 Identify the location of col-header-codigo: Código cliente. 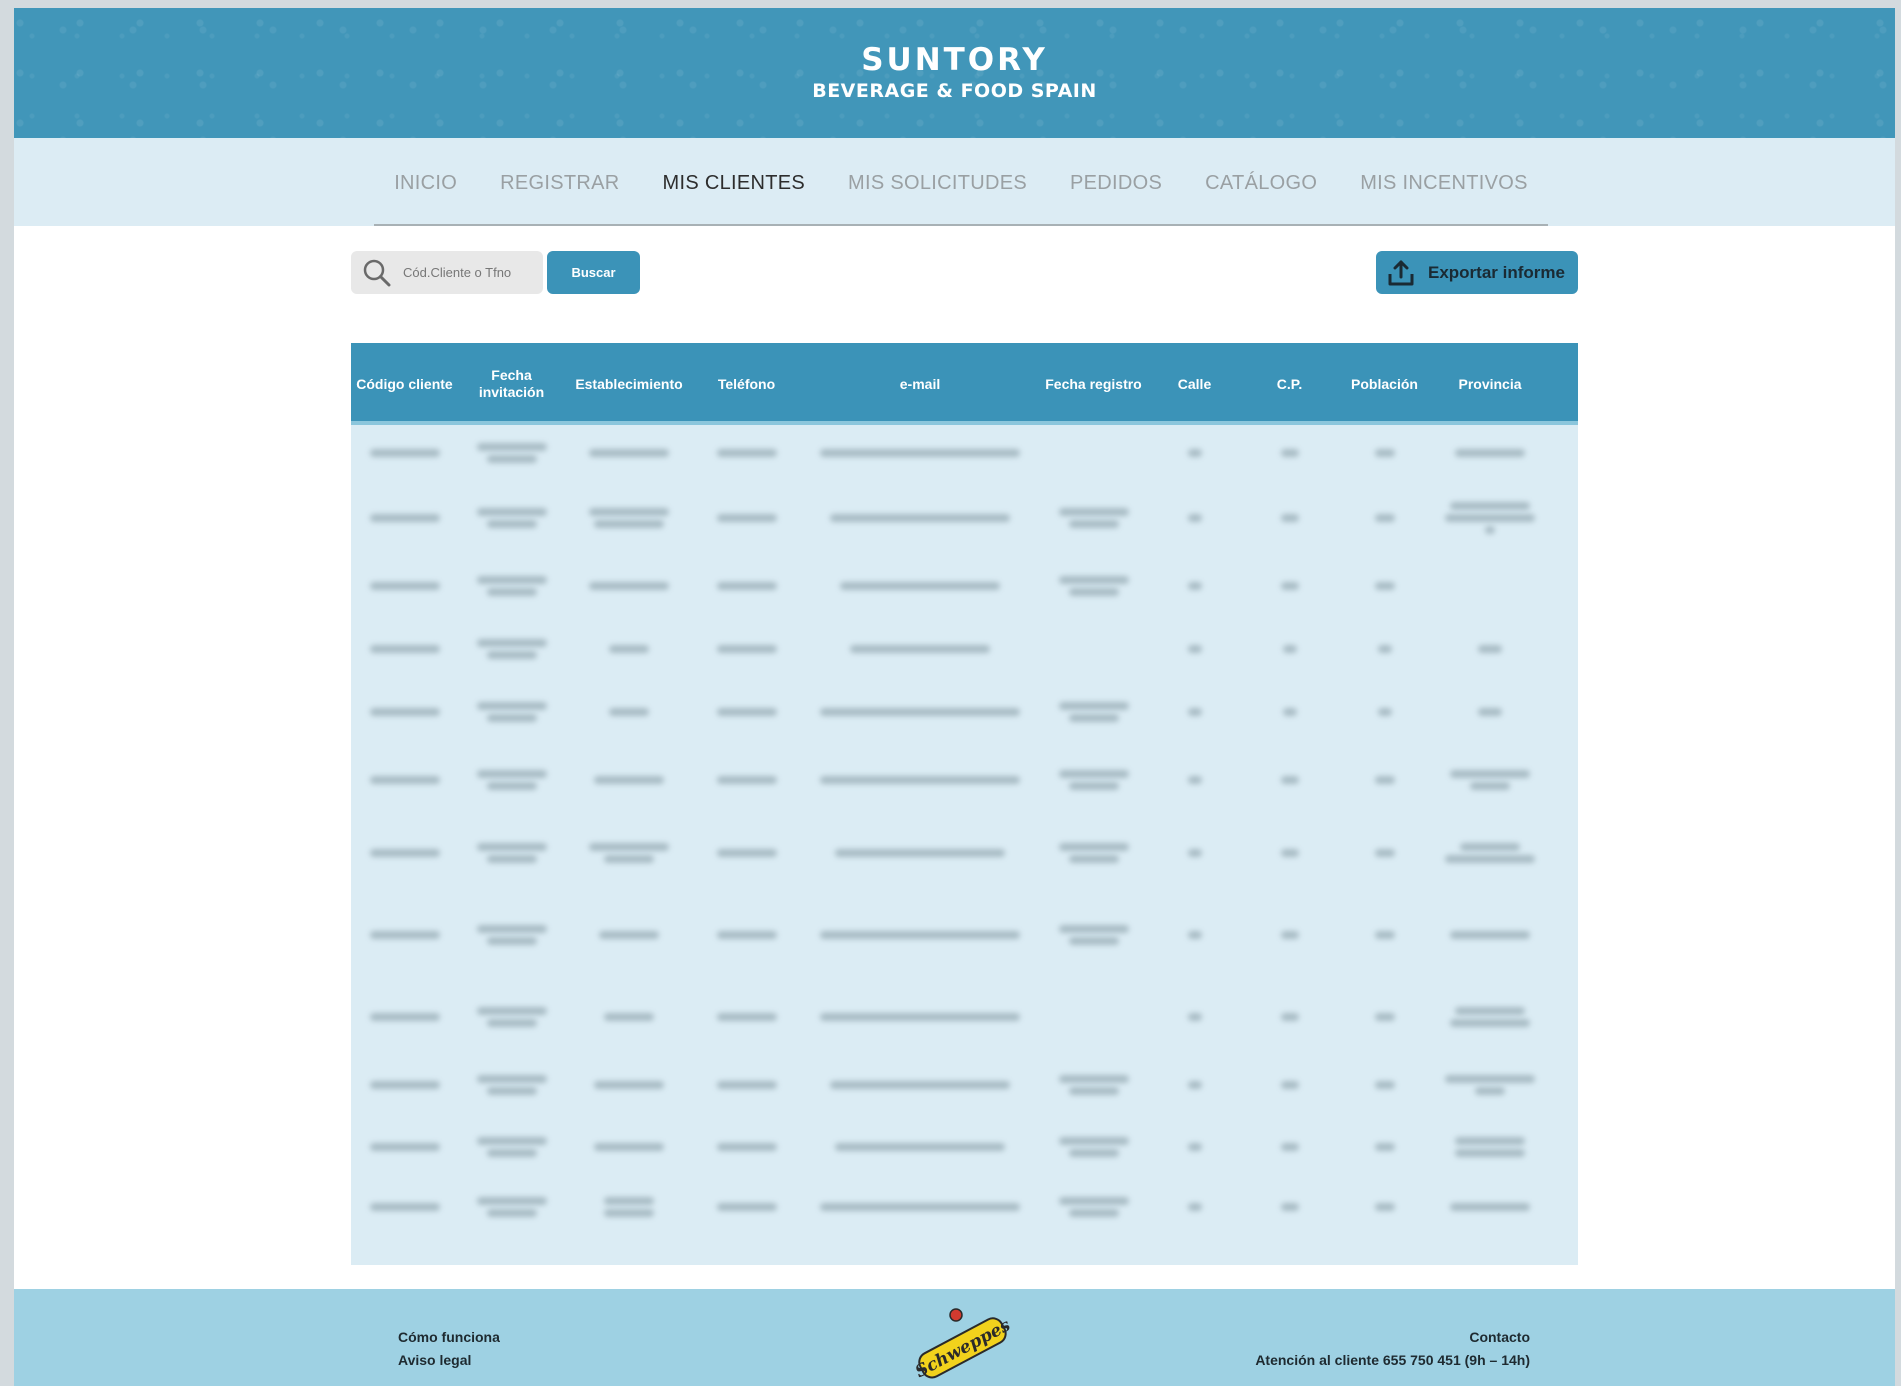
(404, 384).